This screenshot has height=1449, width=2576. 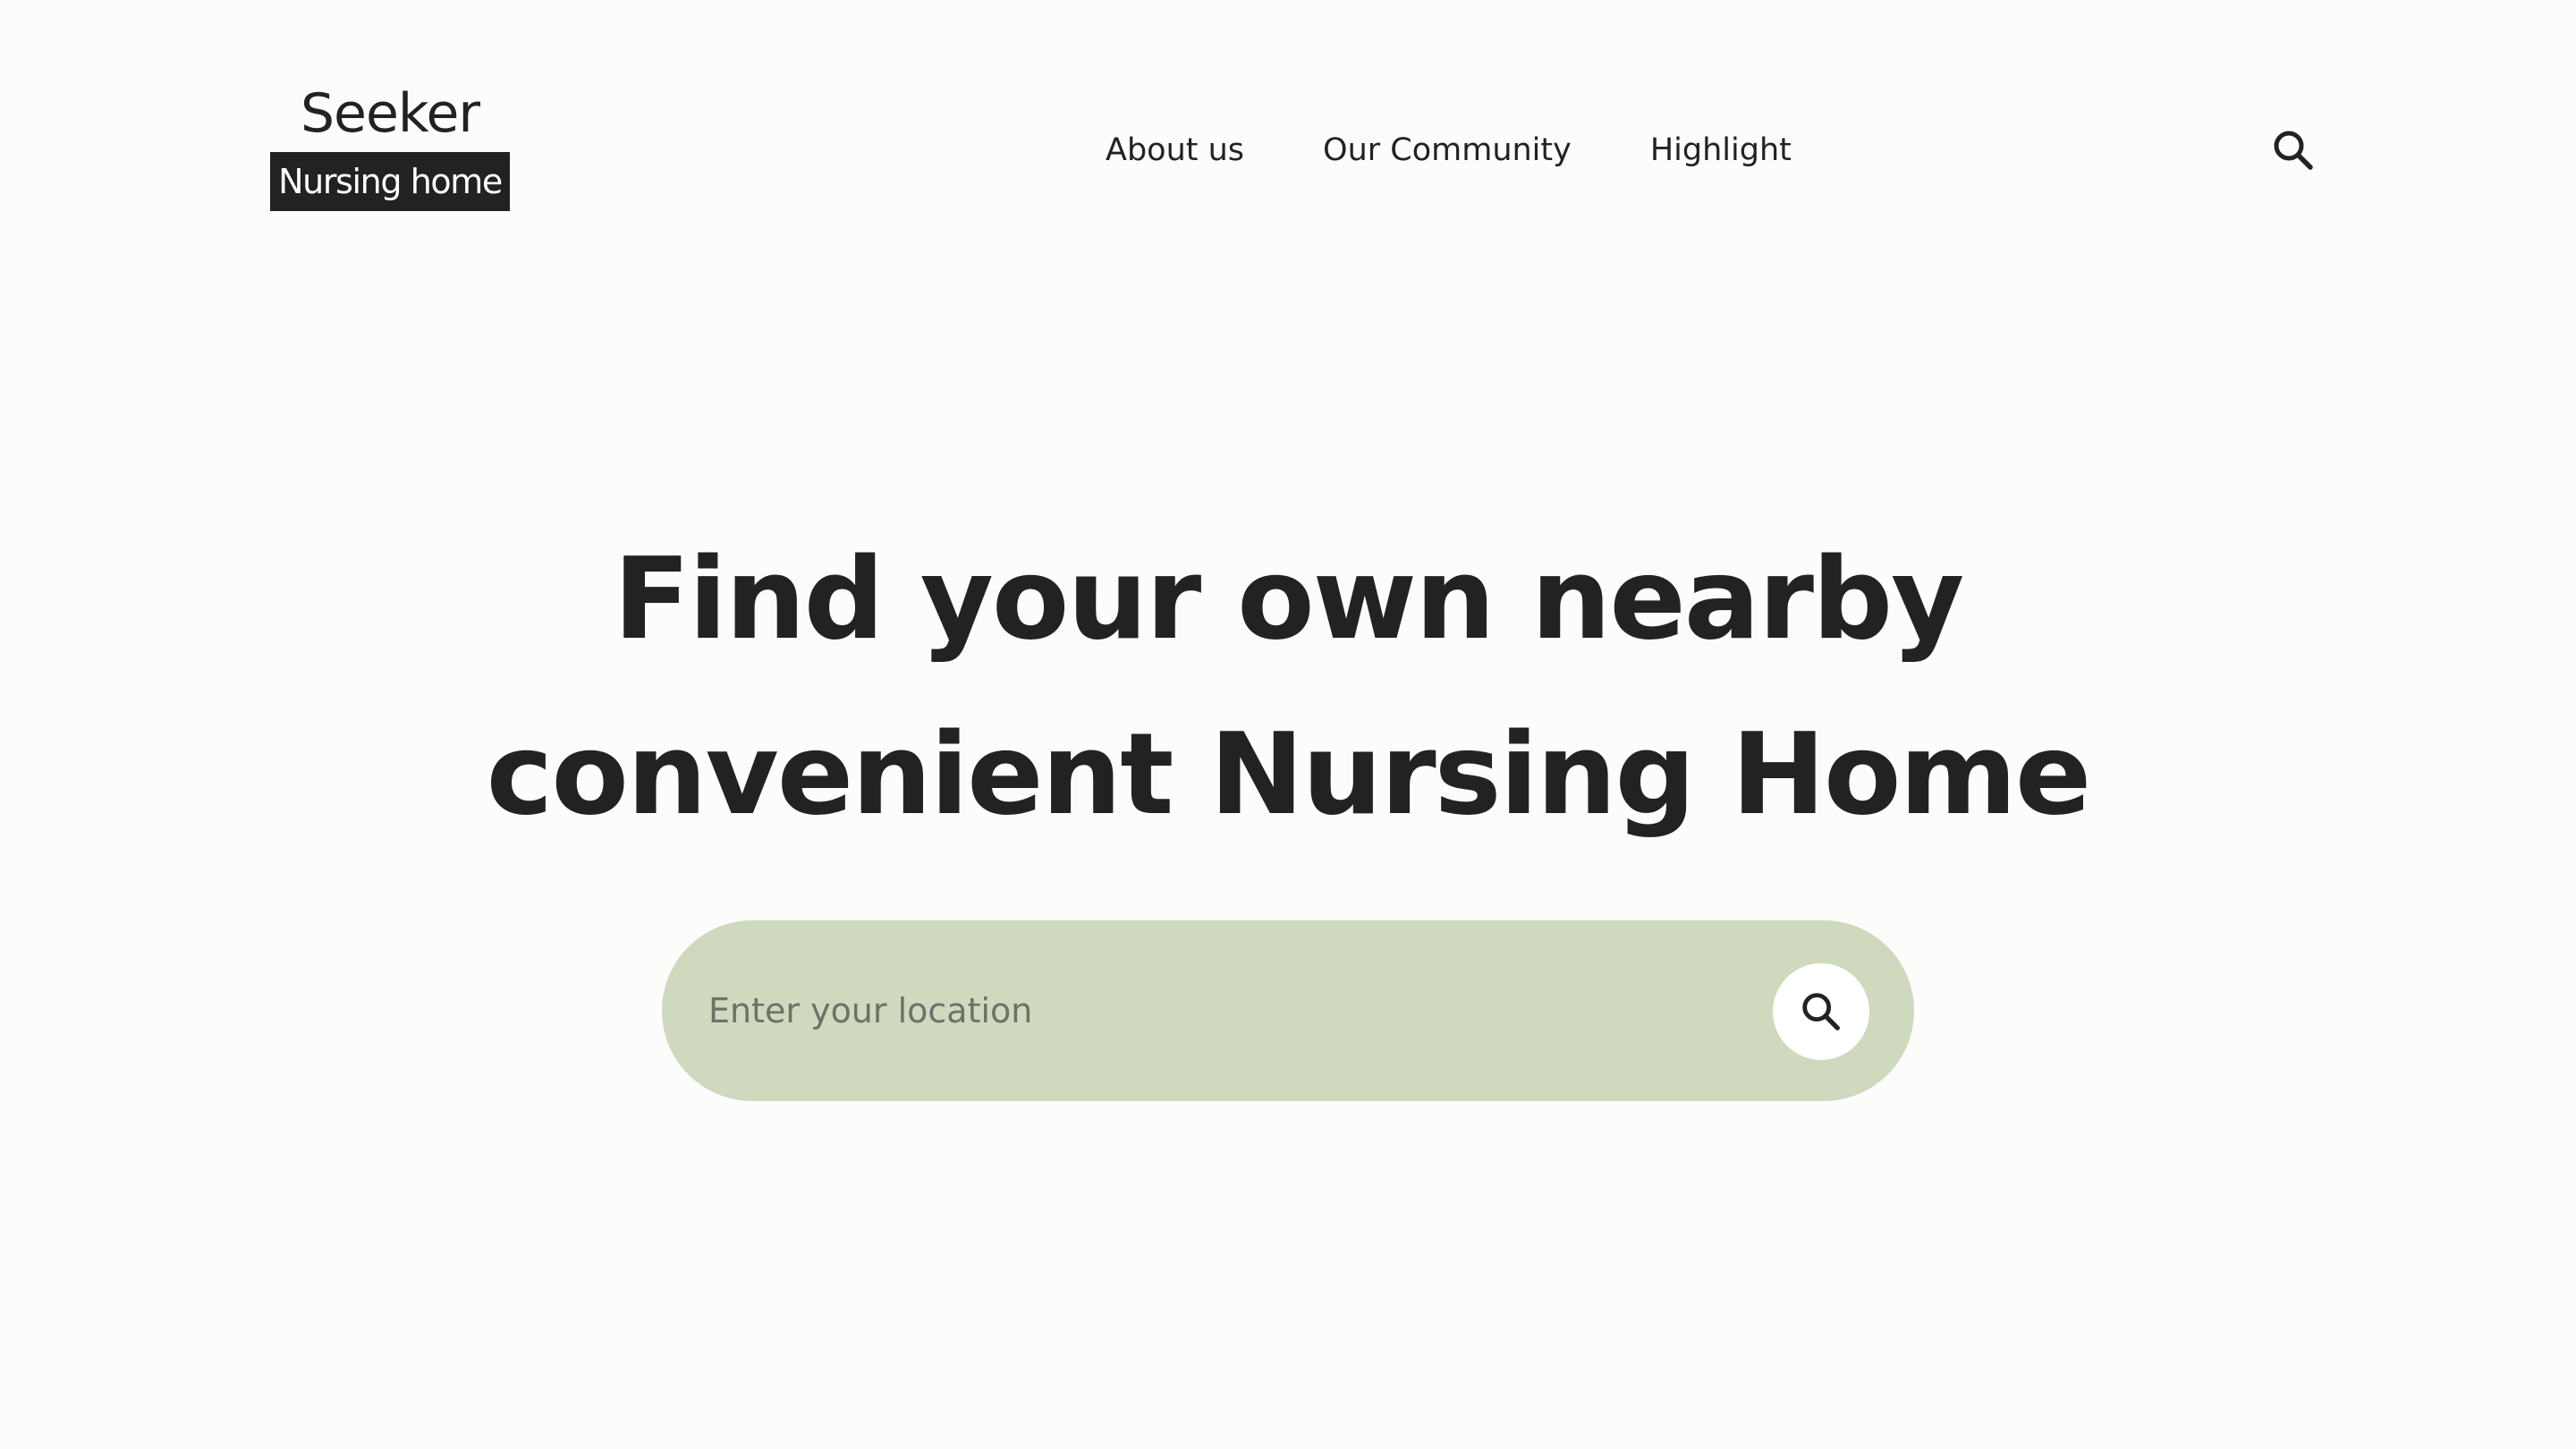 I want to click on location-search-bar, so click(x=1288, y=1010).